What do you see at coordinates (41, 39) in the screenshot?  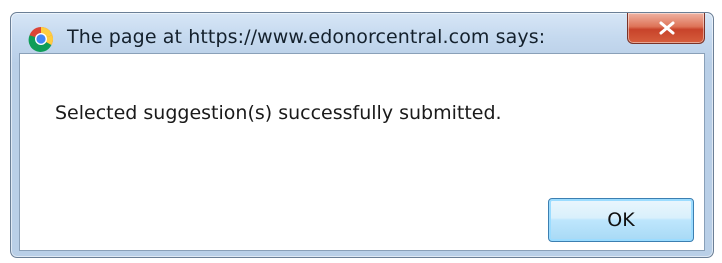 I see `chrome-icon` at bounding box center [41, 39].